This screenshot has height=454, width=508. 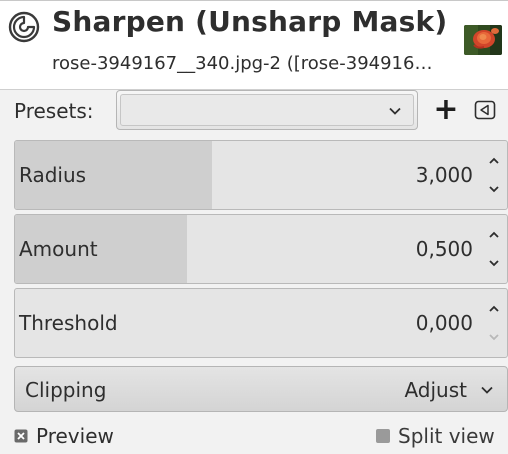 I want to click on amount-decrement-chevron-down-icon, so click(x=494, y=263).